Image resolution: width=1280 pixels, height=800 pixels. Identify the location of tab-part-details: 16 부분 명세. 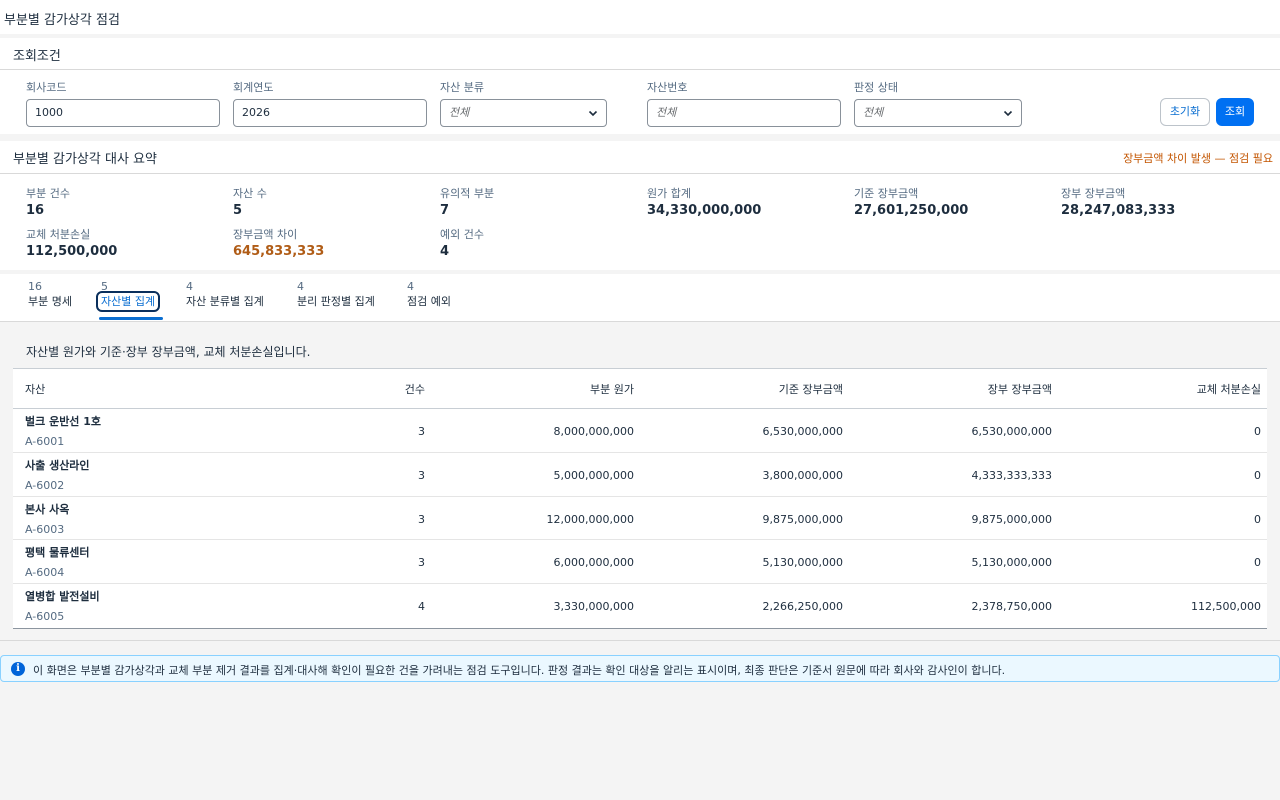
(50, 300).